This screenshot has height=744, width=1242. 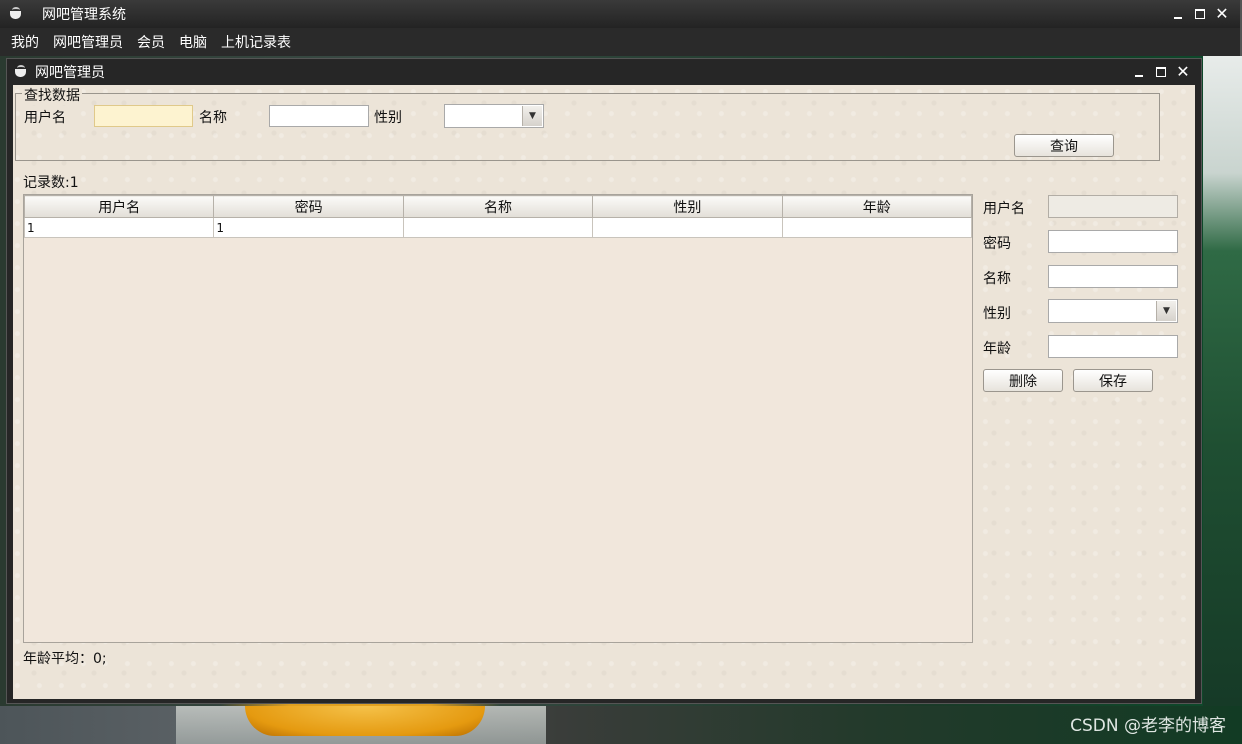 I want to click on column-header-gender: 性别, so click(x=687, y=206).